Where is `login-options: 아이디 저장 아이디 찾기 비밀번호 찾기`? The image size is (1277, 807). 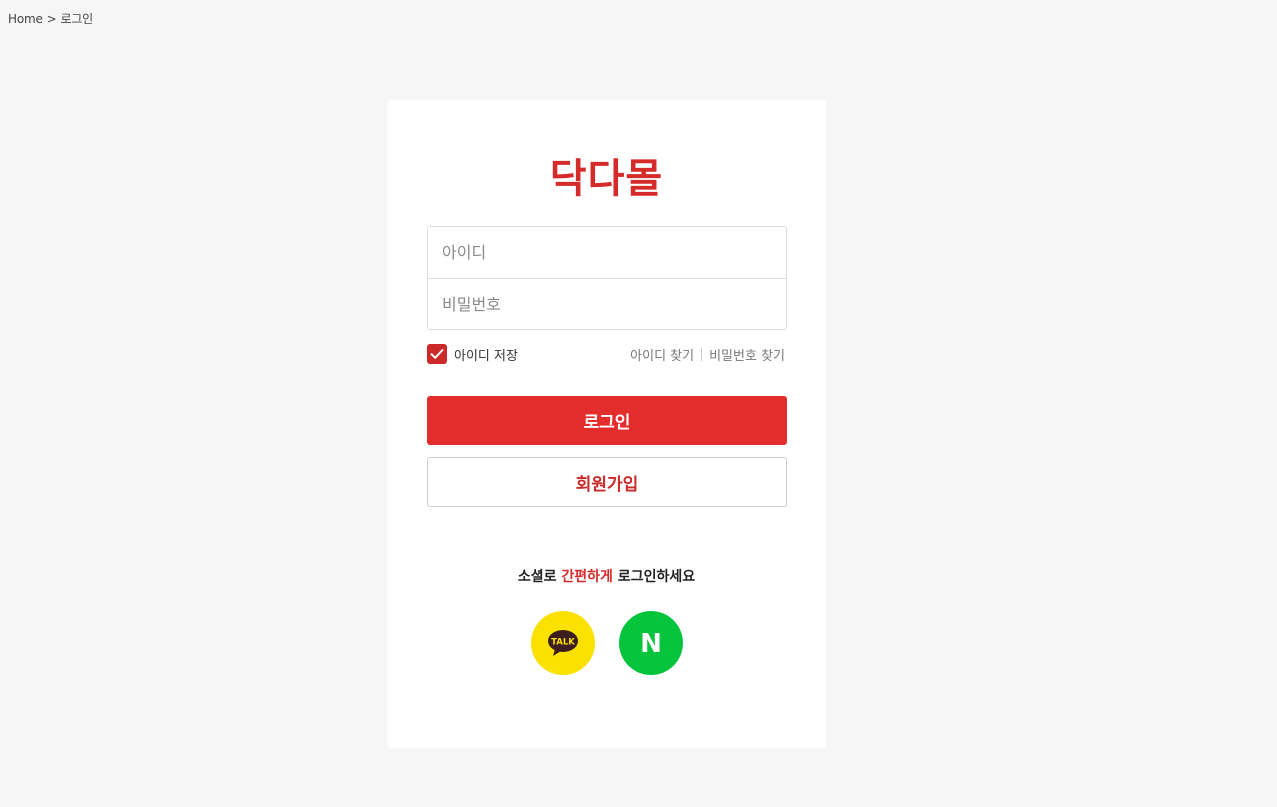
login-options: 아이디 저장 아이디 찾기 비밀번호 찾기 is located at coordinates (606, 354).